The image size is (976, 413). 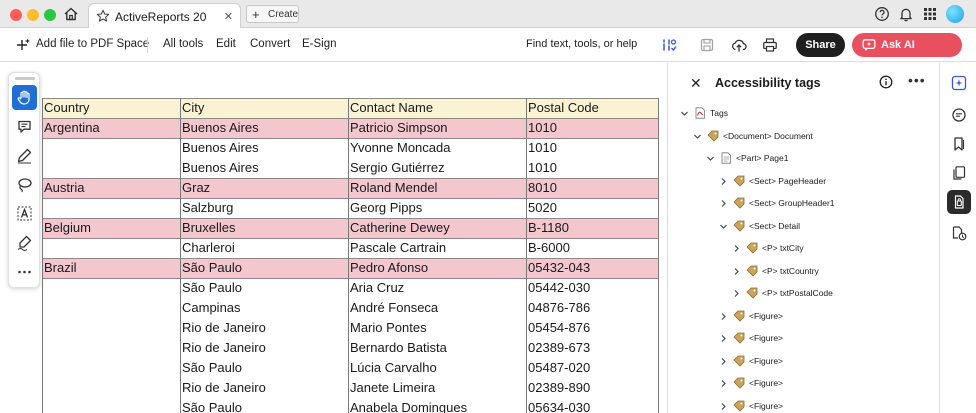 I want to click on create-button: + Create, so click(x=272, y=14).